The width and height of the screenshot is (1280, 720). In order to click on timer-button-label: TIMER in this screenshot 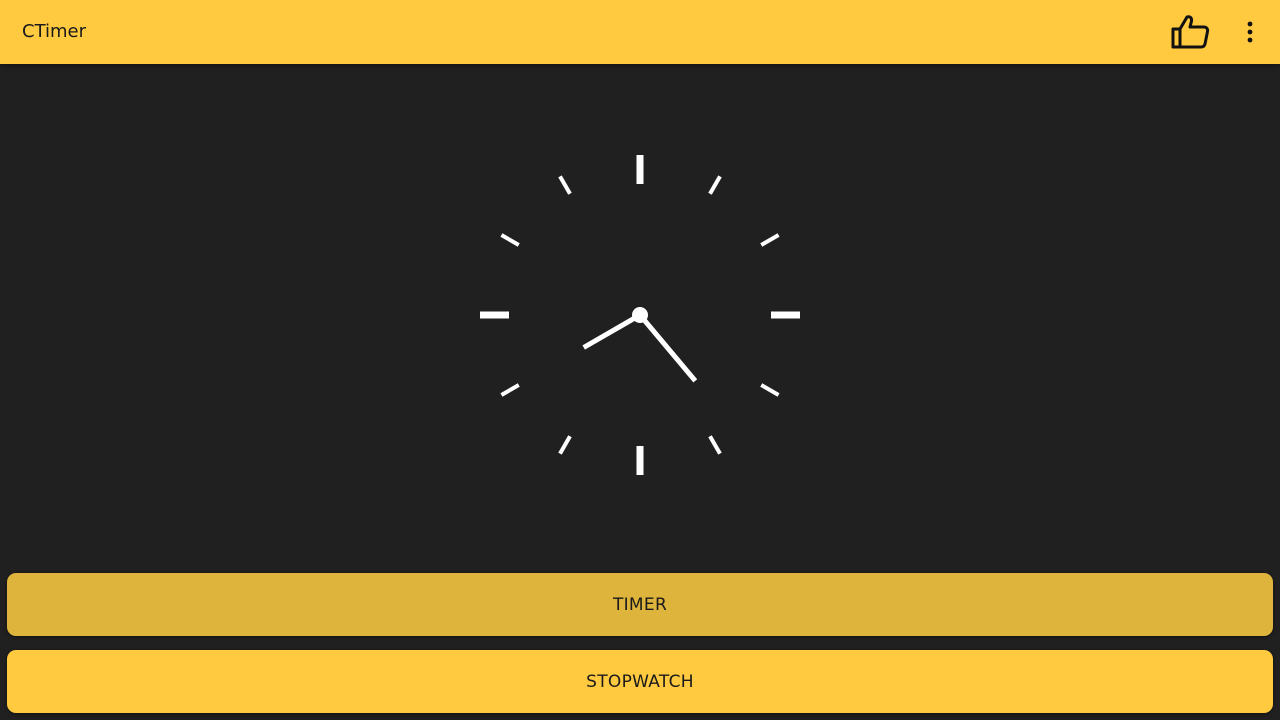, I will do `click(640, 604)`.